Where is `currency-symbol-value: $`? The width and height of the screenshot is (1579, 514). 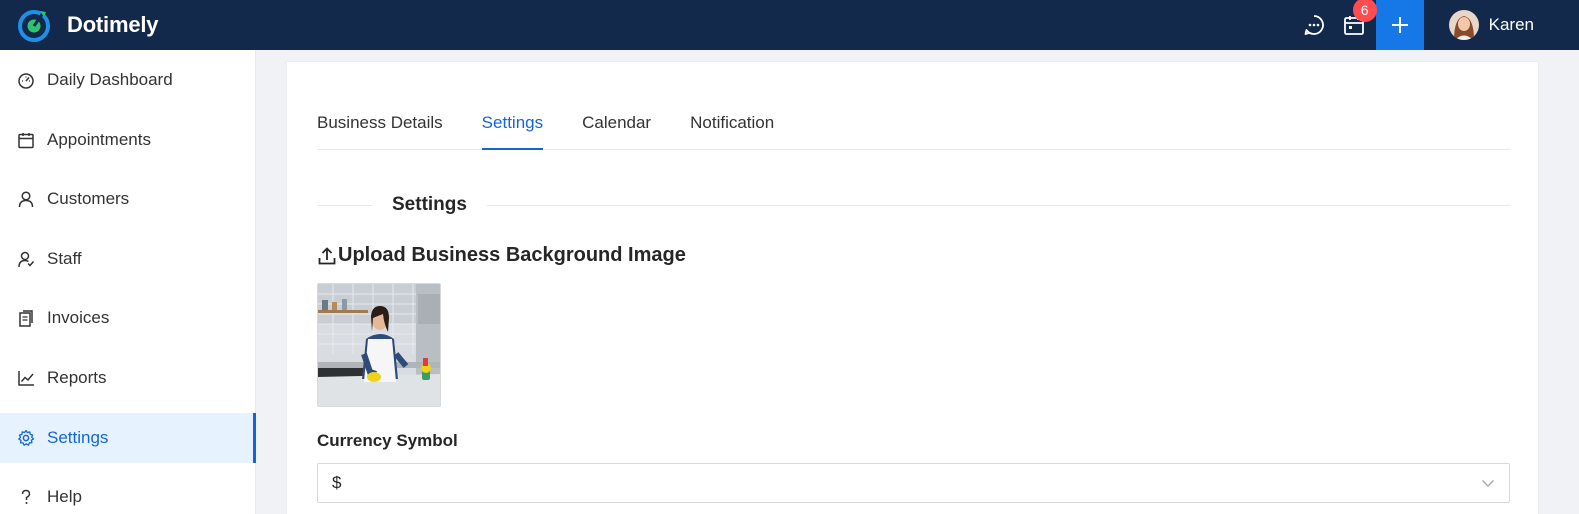 currency-symbol-value: $ is located at coordinates (337, 482).